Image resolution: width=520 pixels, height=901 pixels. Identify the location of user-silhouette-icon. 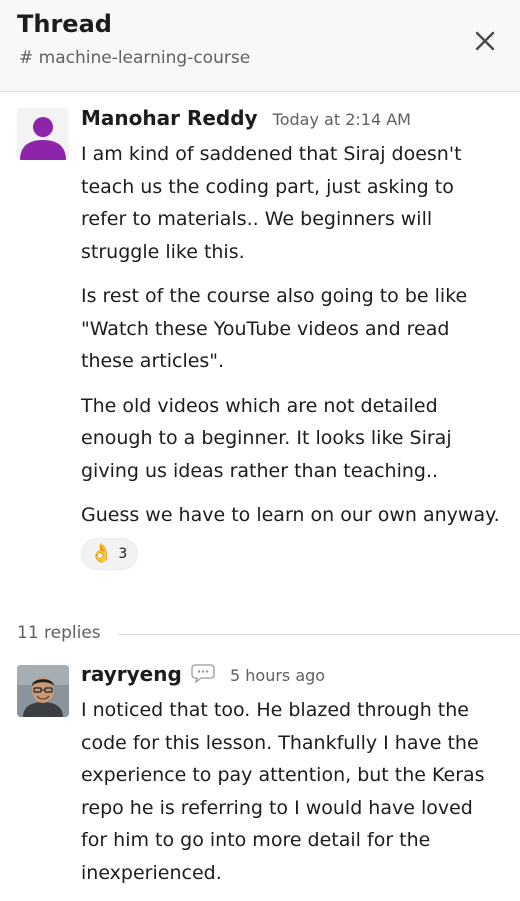
(43, 138).